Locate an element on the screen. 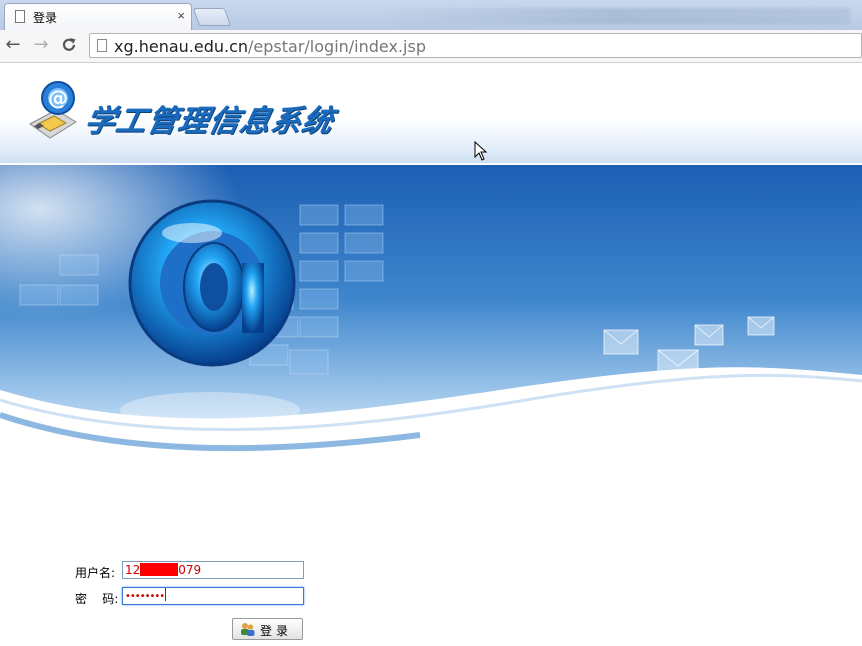  browser-tab-strip: 登录 × is located at coordinates (431, 15).